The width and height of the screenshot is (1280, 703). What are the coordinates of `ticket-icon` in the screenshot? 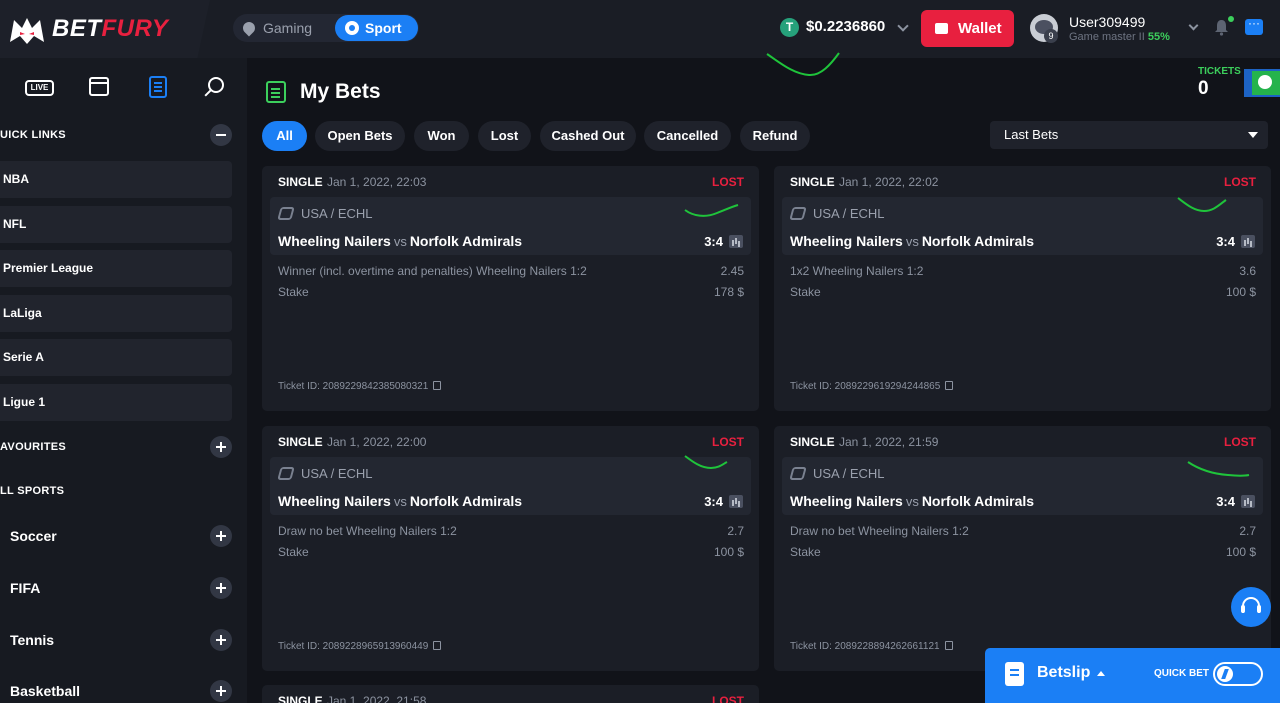 It's located at (1262, 83).